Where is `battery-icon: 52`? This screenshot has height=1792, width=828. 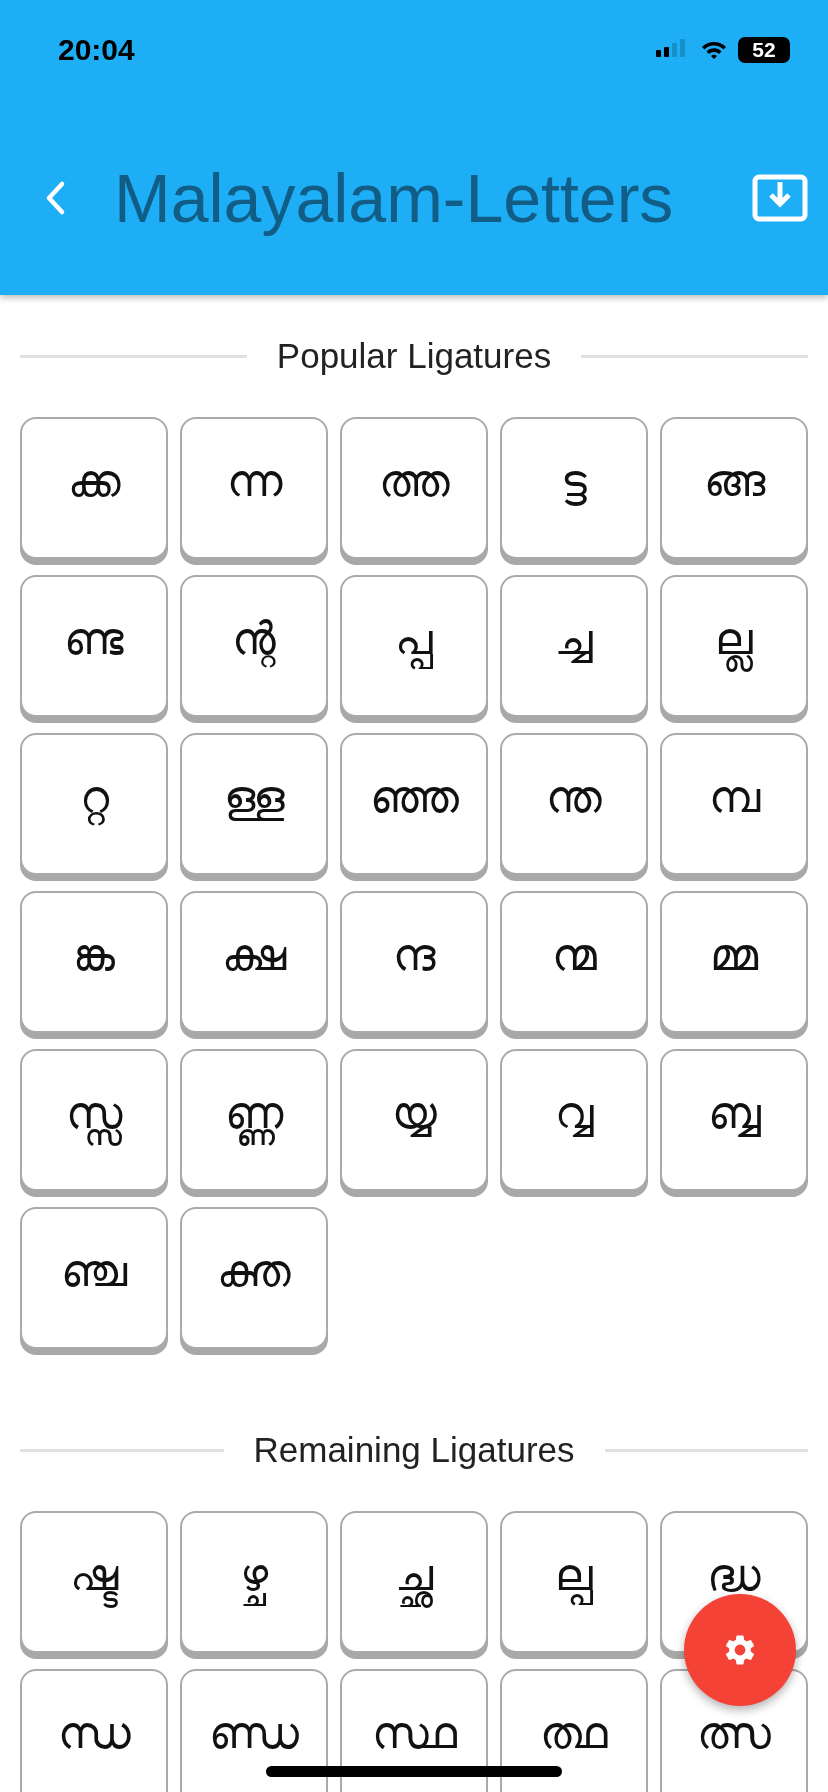 battery-icon: 52 is located at coordinates (764, 50).